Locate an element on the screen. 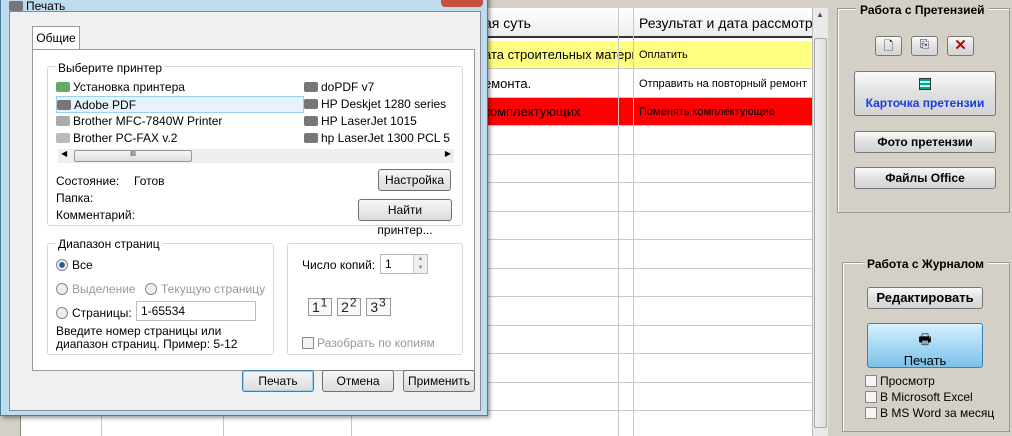  claim-card-label: Карточка претензии is located at coordinates (925, 103).